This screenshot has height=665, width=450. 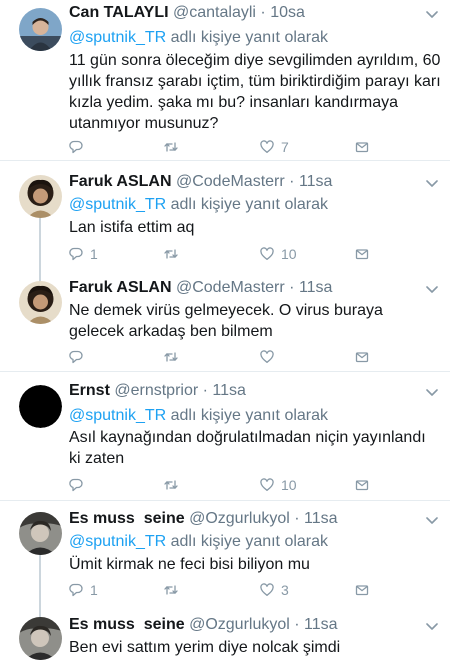 What do you see at coordinates (89, 390) in the screenshot?
I see `display-name: Ernst` at bounding box center [89, 390].